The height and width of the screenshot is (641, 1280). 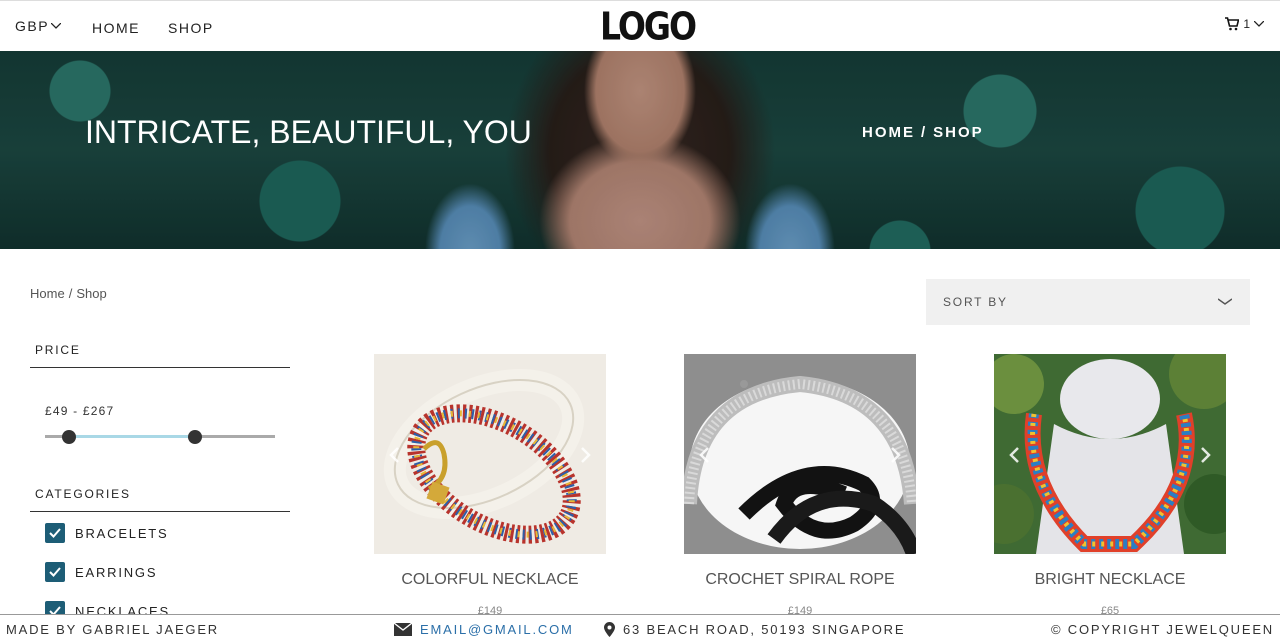 I want to click on category-label: BRACELETS, so click(x=122, y=533).